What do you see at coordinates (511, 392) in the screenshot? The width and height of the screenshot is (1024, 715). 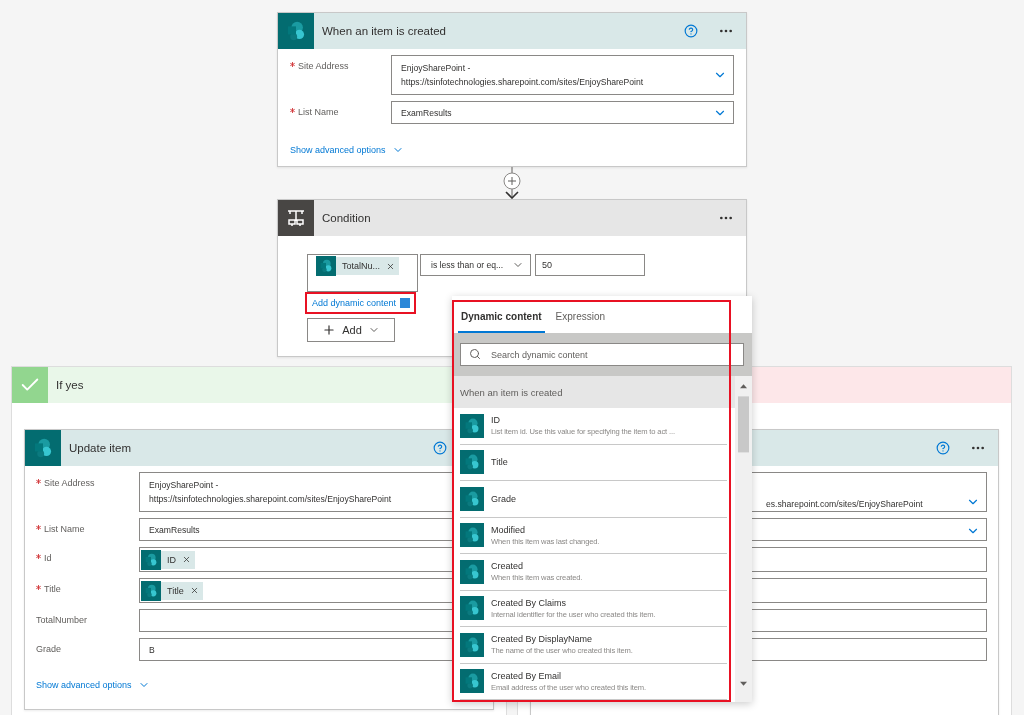 I see `section-title: When an item is created` at bounding box center [511, 392].